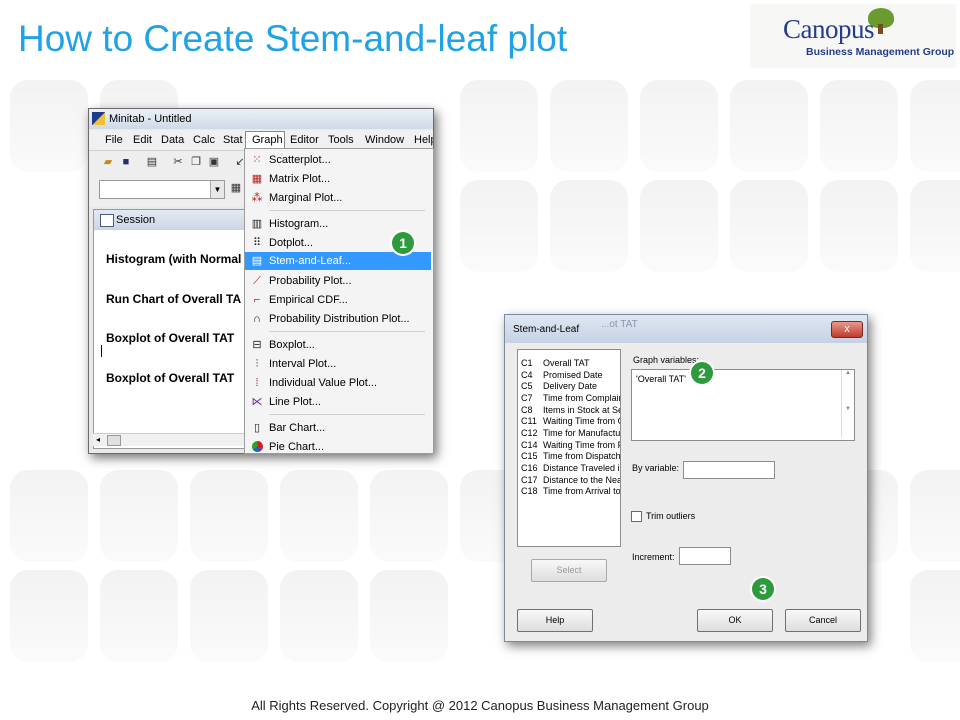 The height and width of the screenshot is (720, 960). I want to click on cancel-button: Cancel, so click(823, 620).